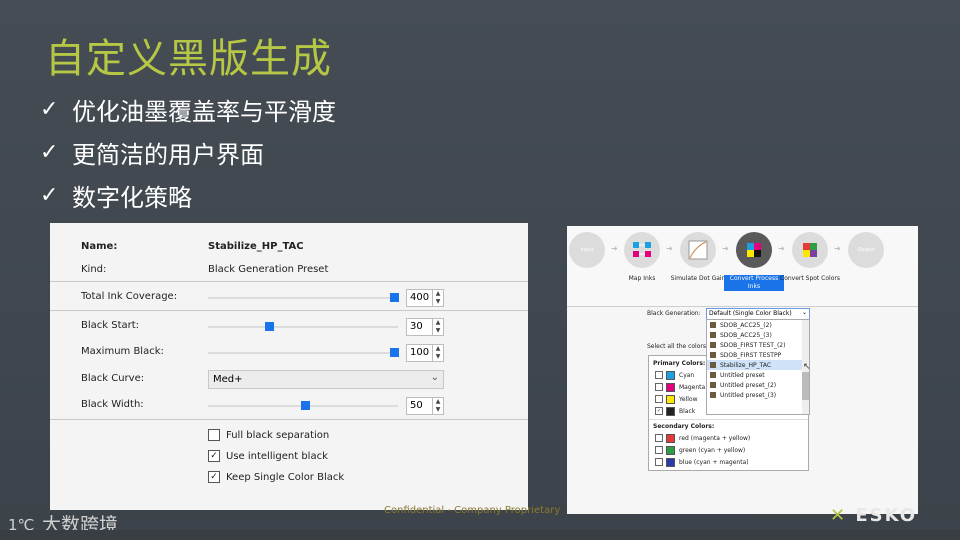 The height and width of the screenshot is (540, 960). Describe the element at coordinates (758, 355) in the screenshot. I see `dropdown-item: SDOB_FIRST TESTPP` at that location.